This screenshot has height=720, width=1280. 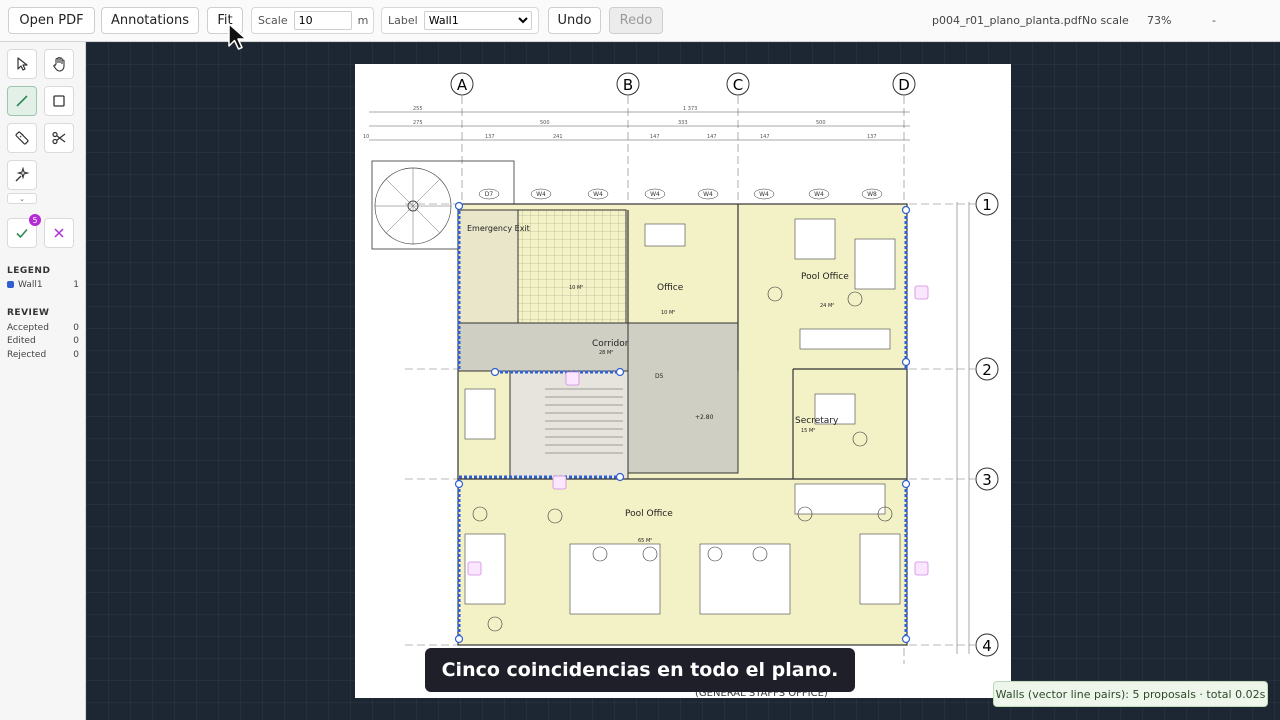 I want to click on legend-item: Wall1 1, so click(x=43, y=285).